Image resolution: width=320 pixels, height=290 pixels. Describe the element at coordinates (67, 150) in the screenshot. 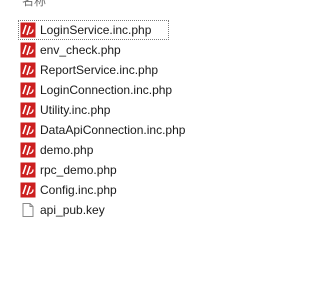

I see `file-name: demo.php` at that location.